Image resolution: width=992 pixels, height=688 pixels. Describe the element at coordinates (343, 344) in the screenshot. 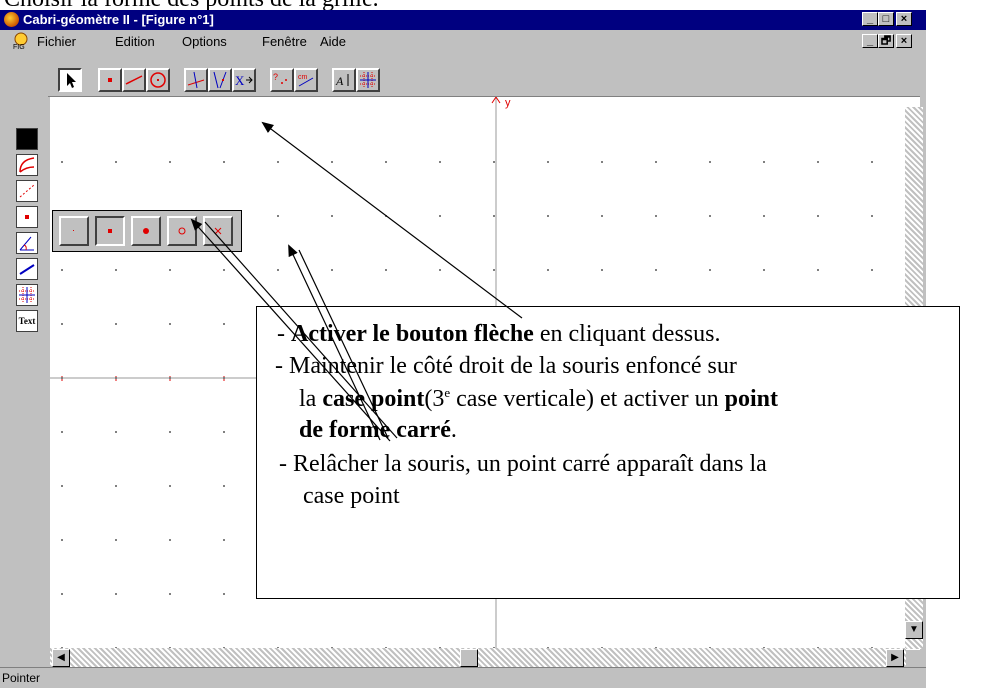

I see `arrow-to-point-palette-shadow` at that location.